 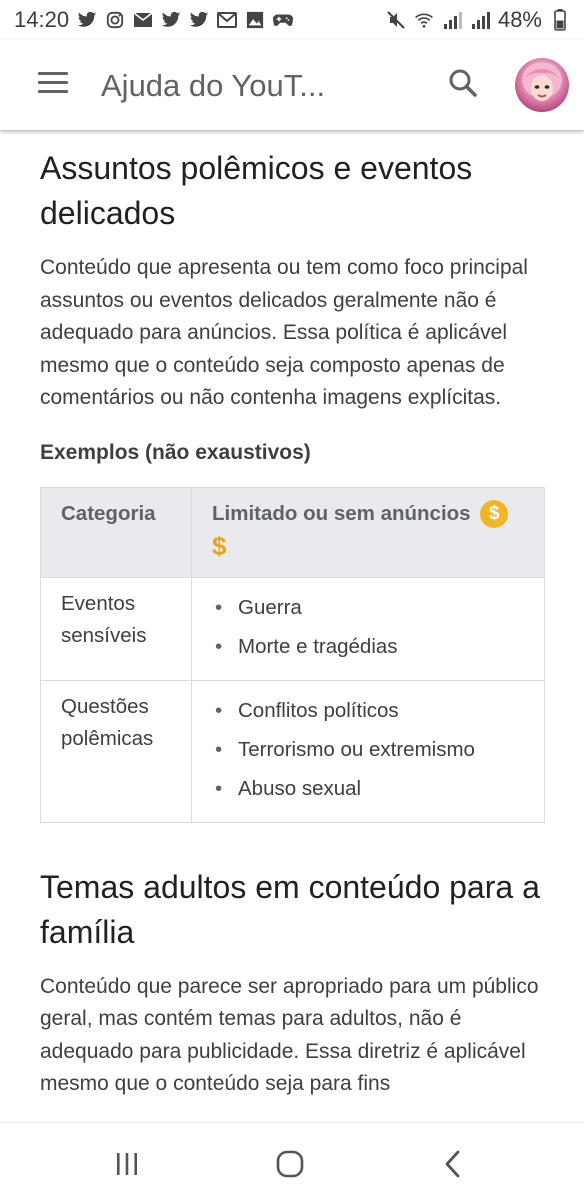 I want to click on examples-label: Exemplos (não exaustivos), so click(x=175, y=452).